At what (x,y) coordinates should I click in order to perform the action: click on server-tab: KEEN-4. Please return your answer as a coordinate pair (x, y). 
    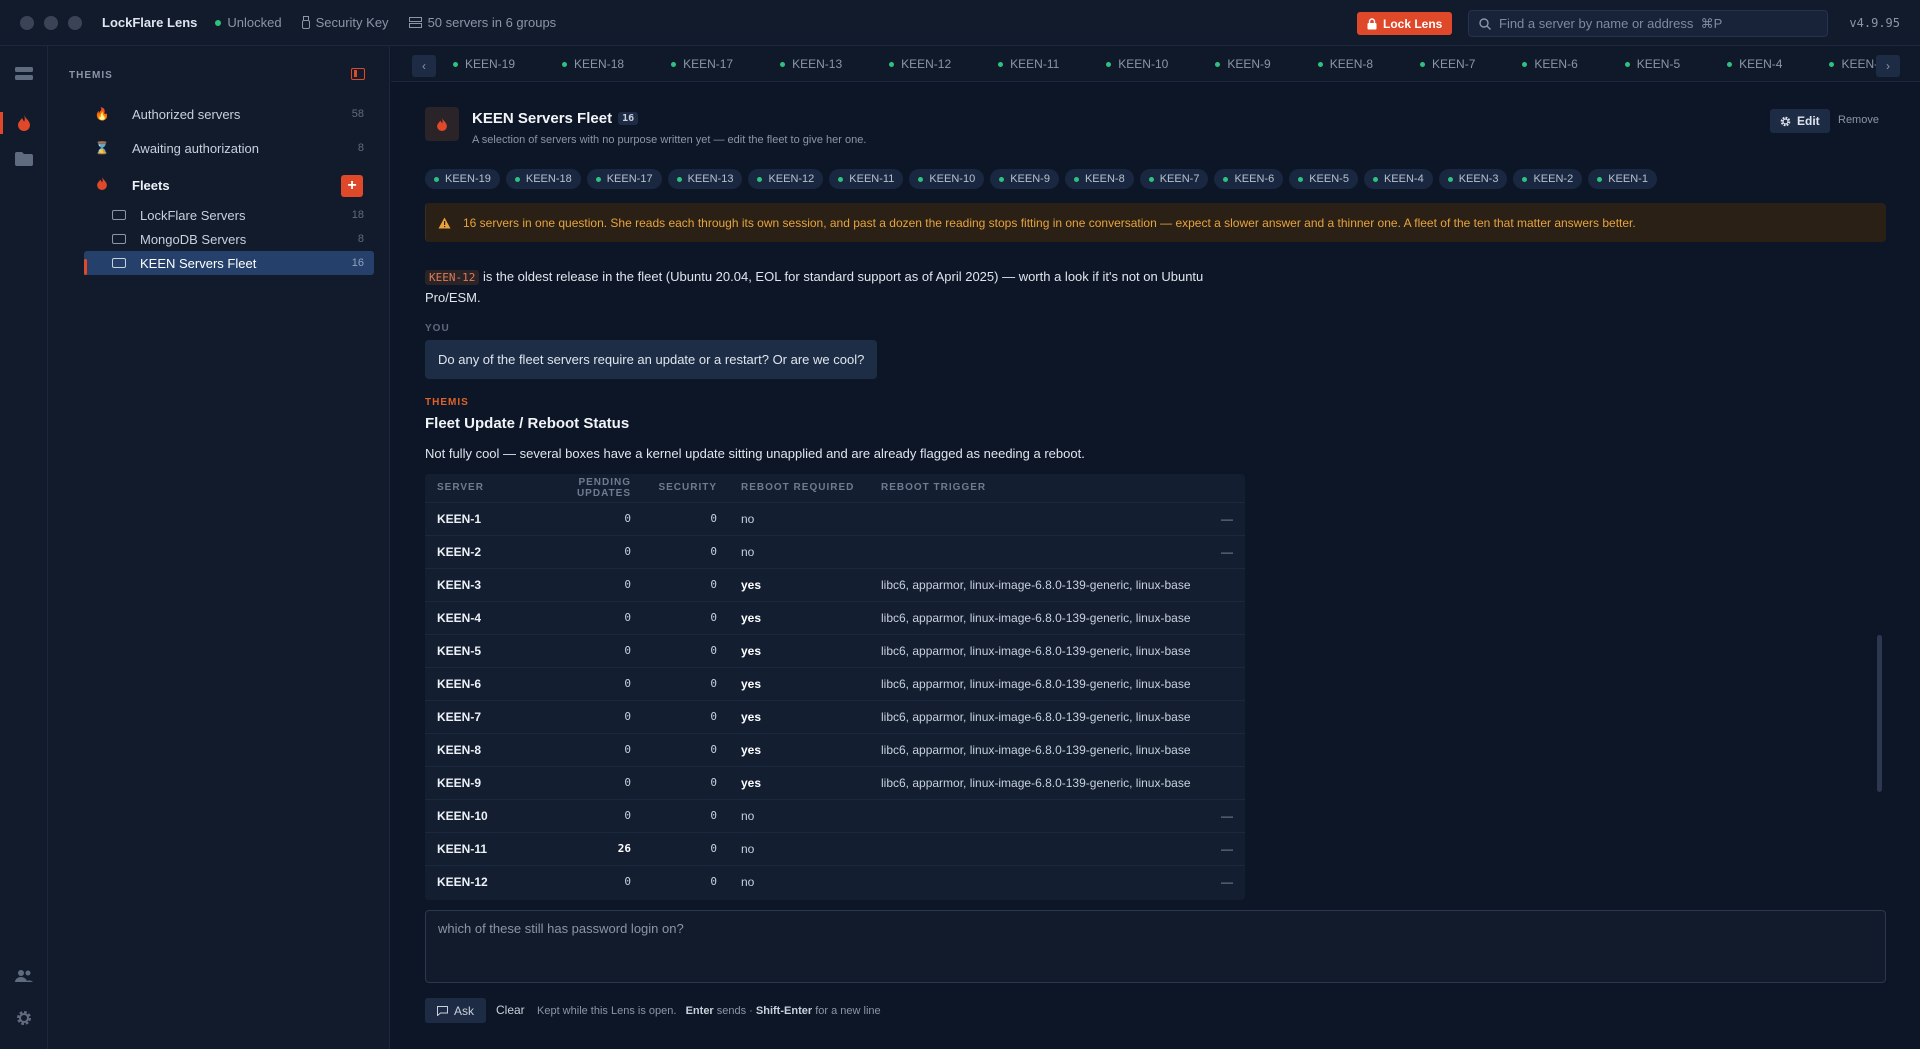
    Looking at the image, I should click on (1754, 64).